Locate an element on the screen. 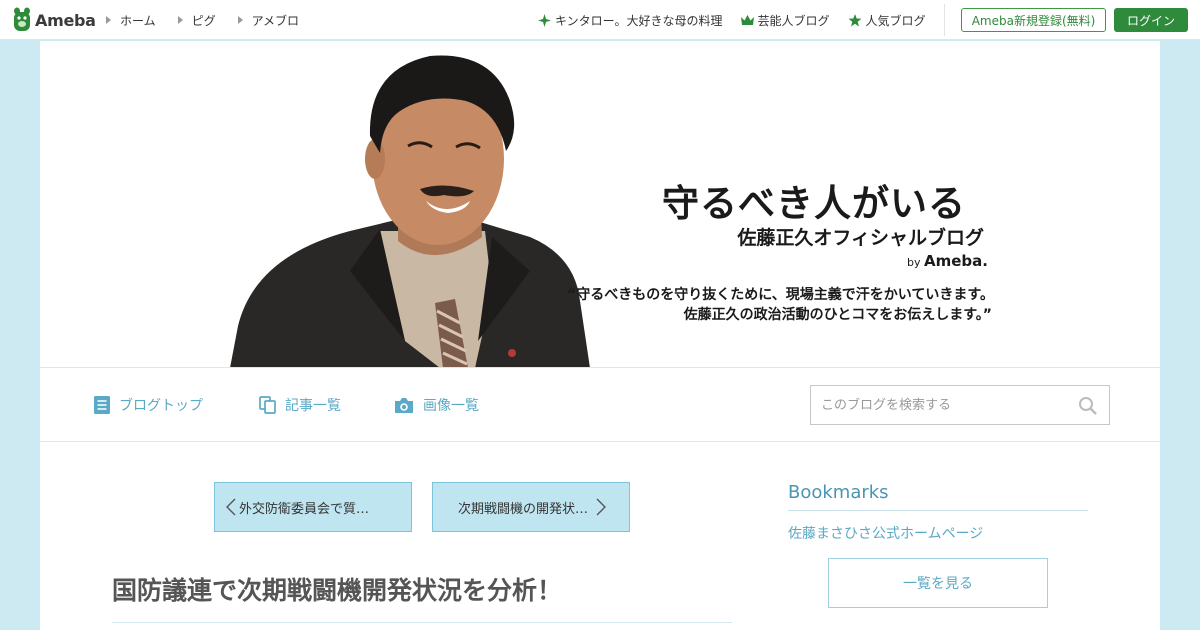 The height and width of the screenshot is (630, 1200). blog-title: 守るべき人がいる is located at coordinates (814, 203).